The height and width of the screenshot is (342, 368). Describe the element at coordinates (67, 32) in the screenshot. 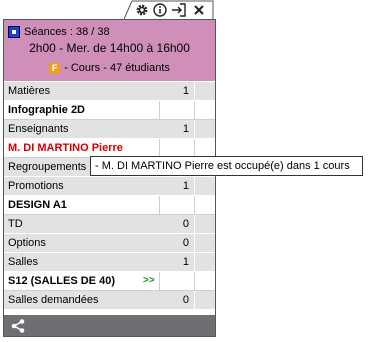

I see `session-count: Séances : 38 / 38` at that location.